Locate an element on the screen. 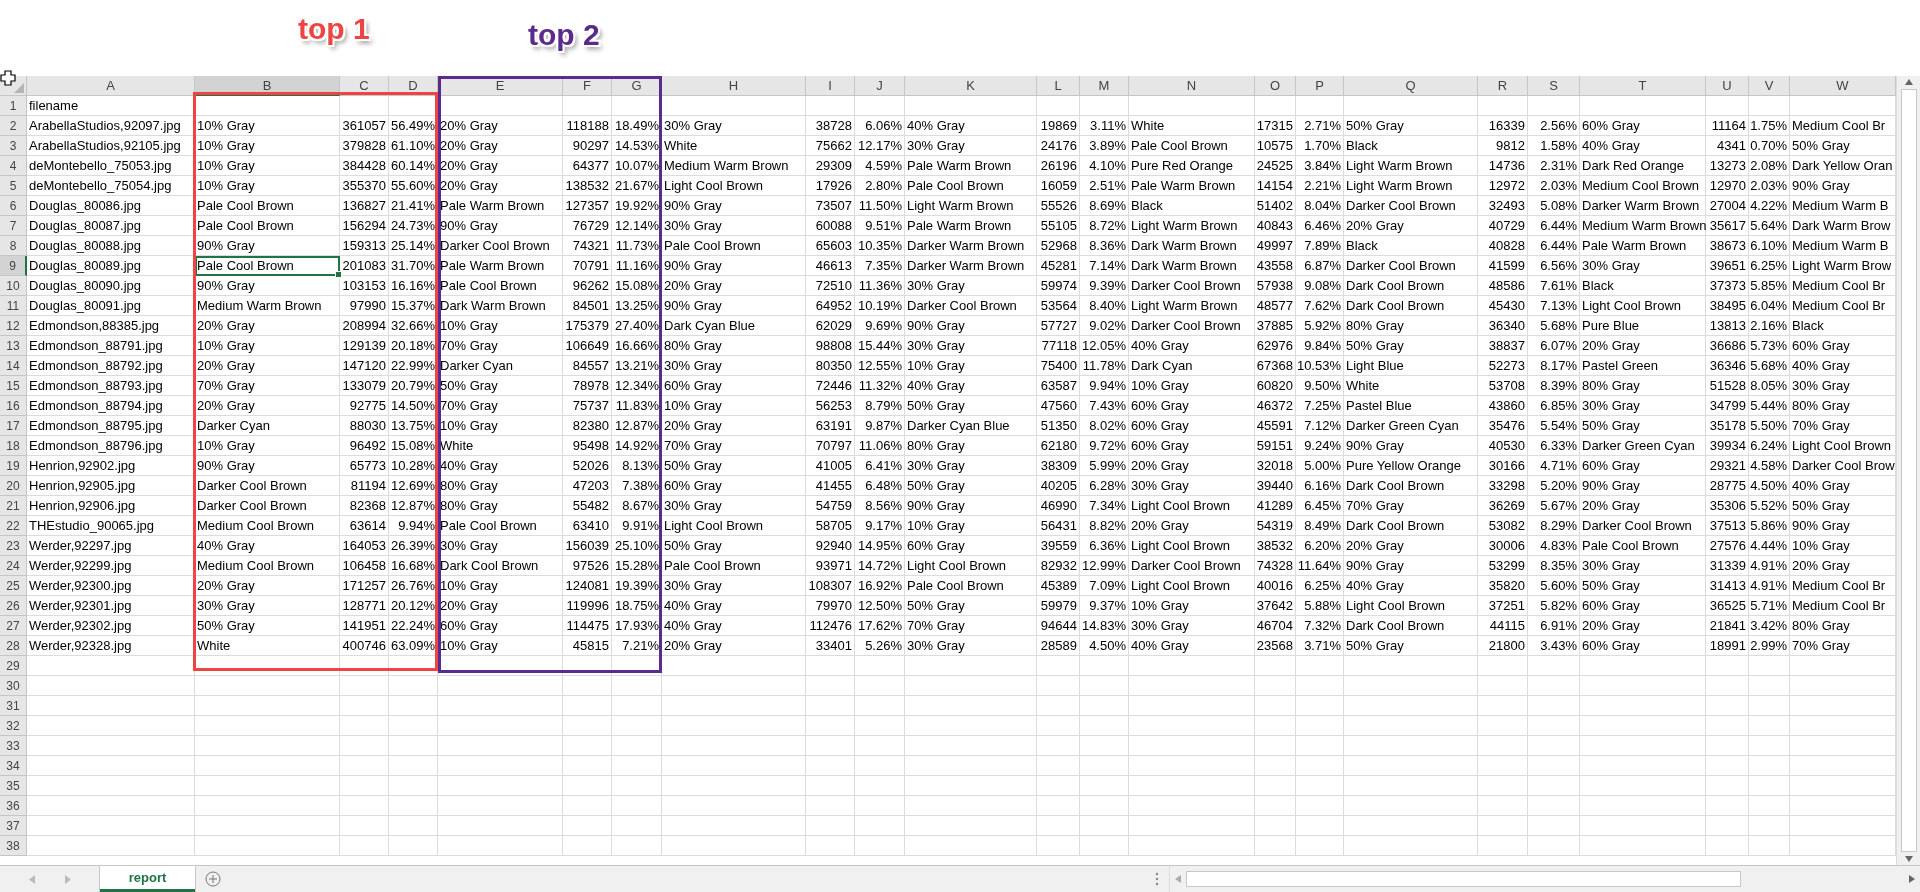 The image size is (1920, 892). add-sheet-icon is located at coordinates (213, 879).